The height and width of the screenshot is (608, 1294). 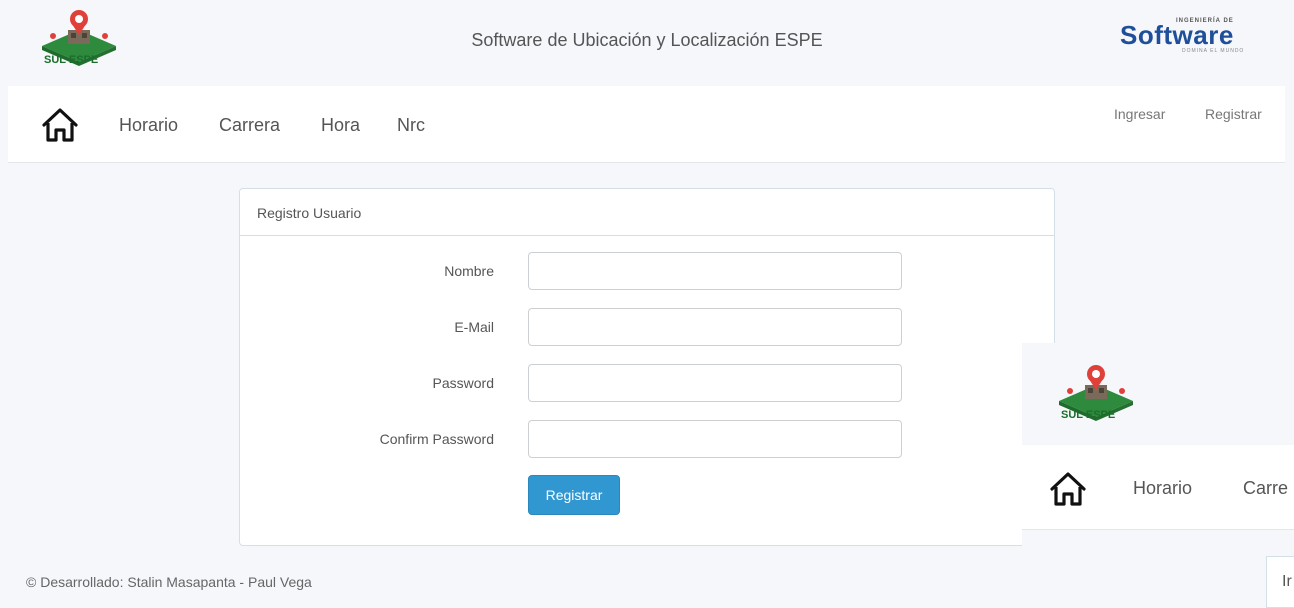 I want to click on login-link: Ingresar, so click(x=1139, y=114).